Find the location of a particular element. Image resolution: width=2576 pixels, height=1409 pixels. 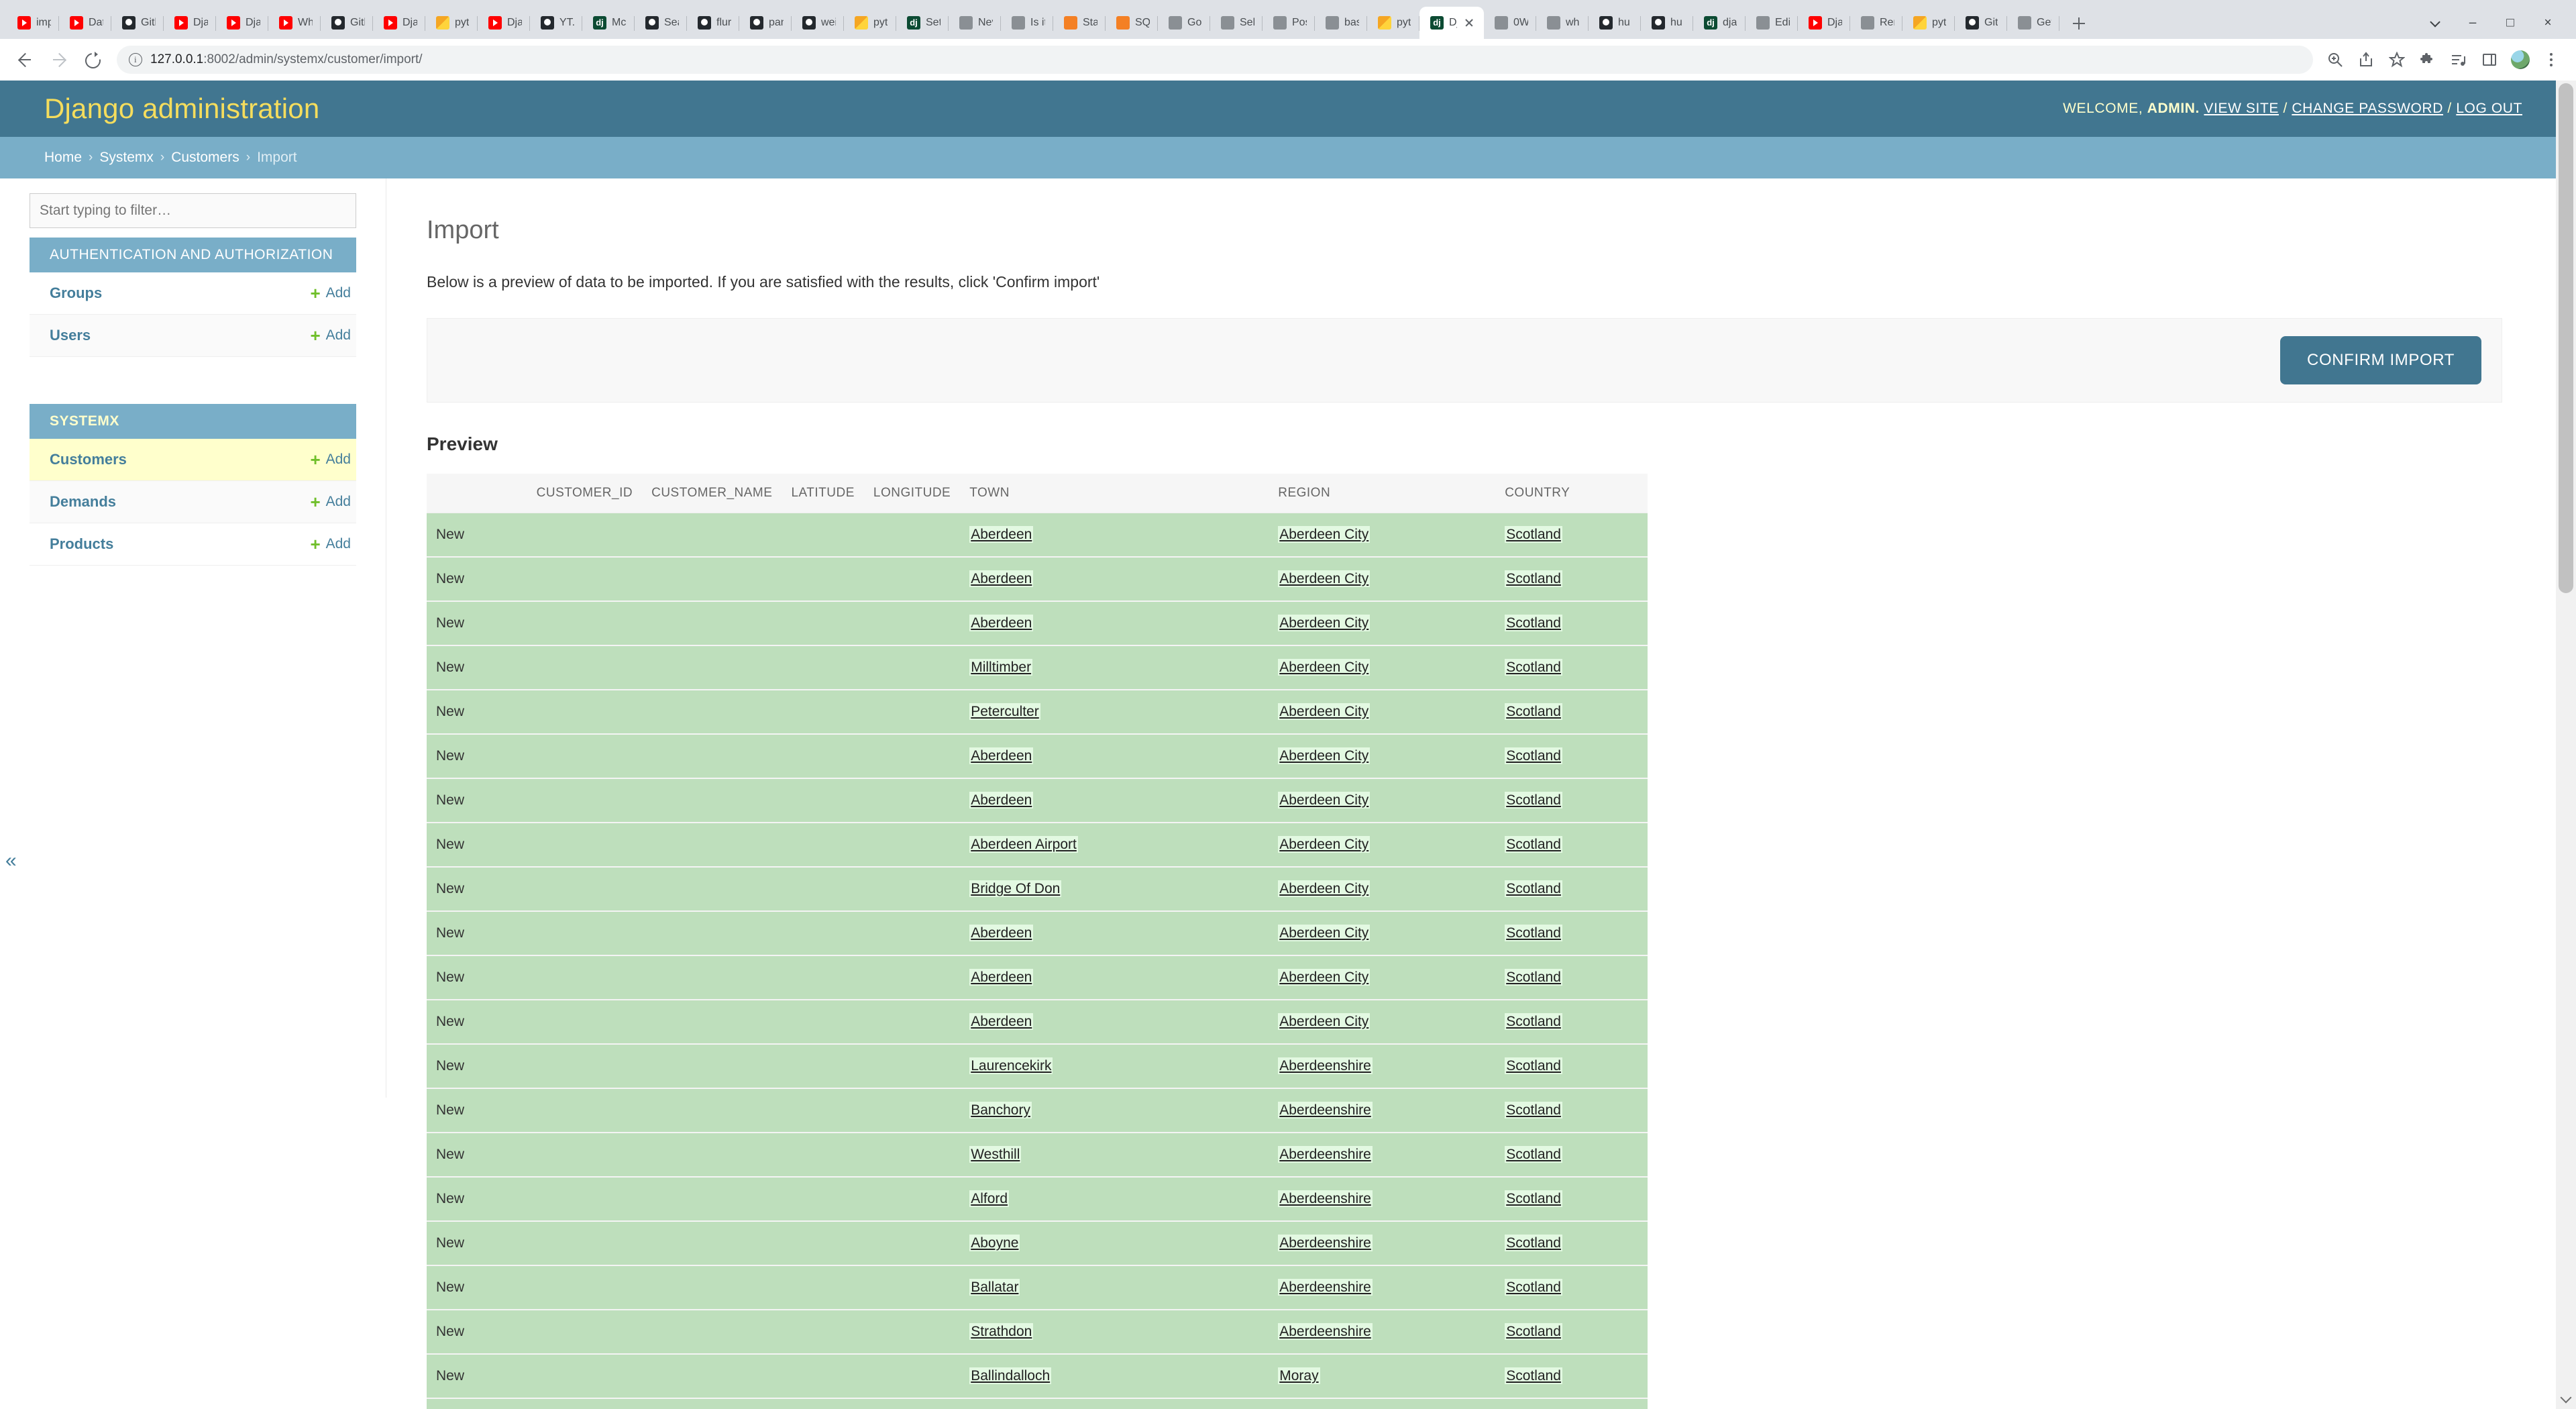

scroll-down-arrow-icon is located at coordinates (2566, 1399).